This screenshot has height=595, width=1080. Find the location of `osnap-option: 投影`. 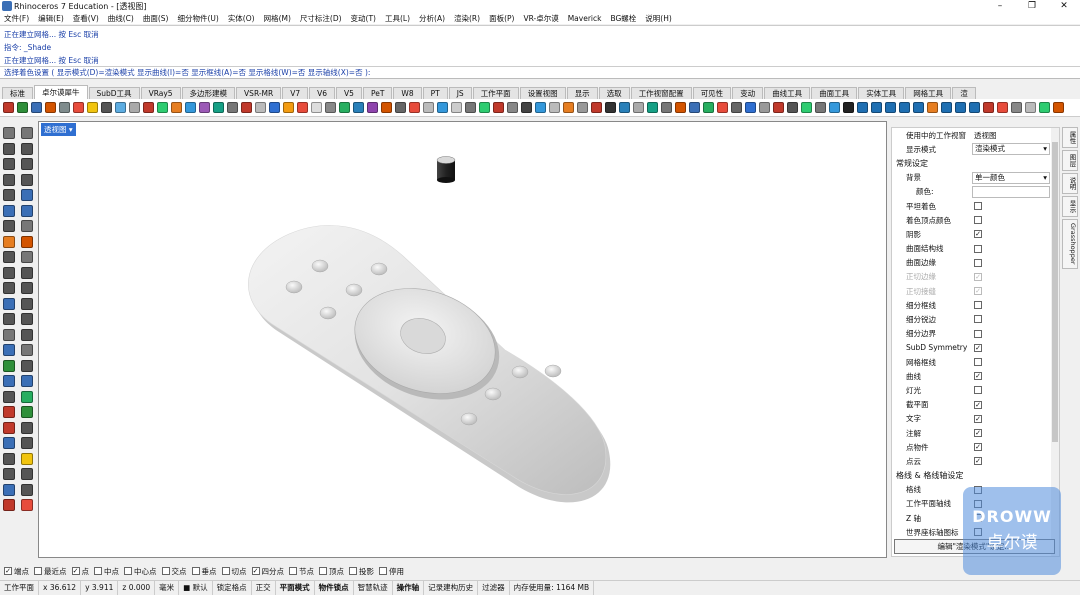

osnap-option: 投影 is located at coordinates (361, 571).